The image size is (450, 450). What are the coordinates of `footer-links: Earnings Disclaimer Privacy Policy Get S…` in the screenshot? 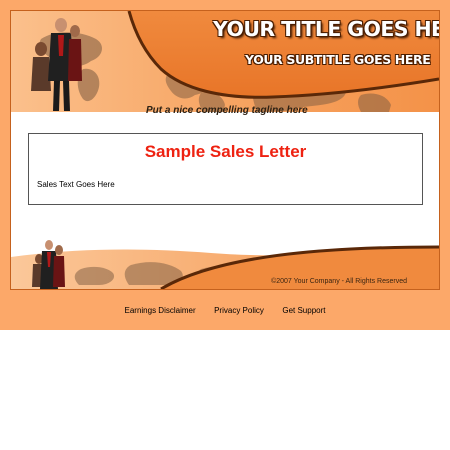 It's located at (225, 309).